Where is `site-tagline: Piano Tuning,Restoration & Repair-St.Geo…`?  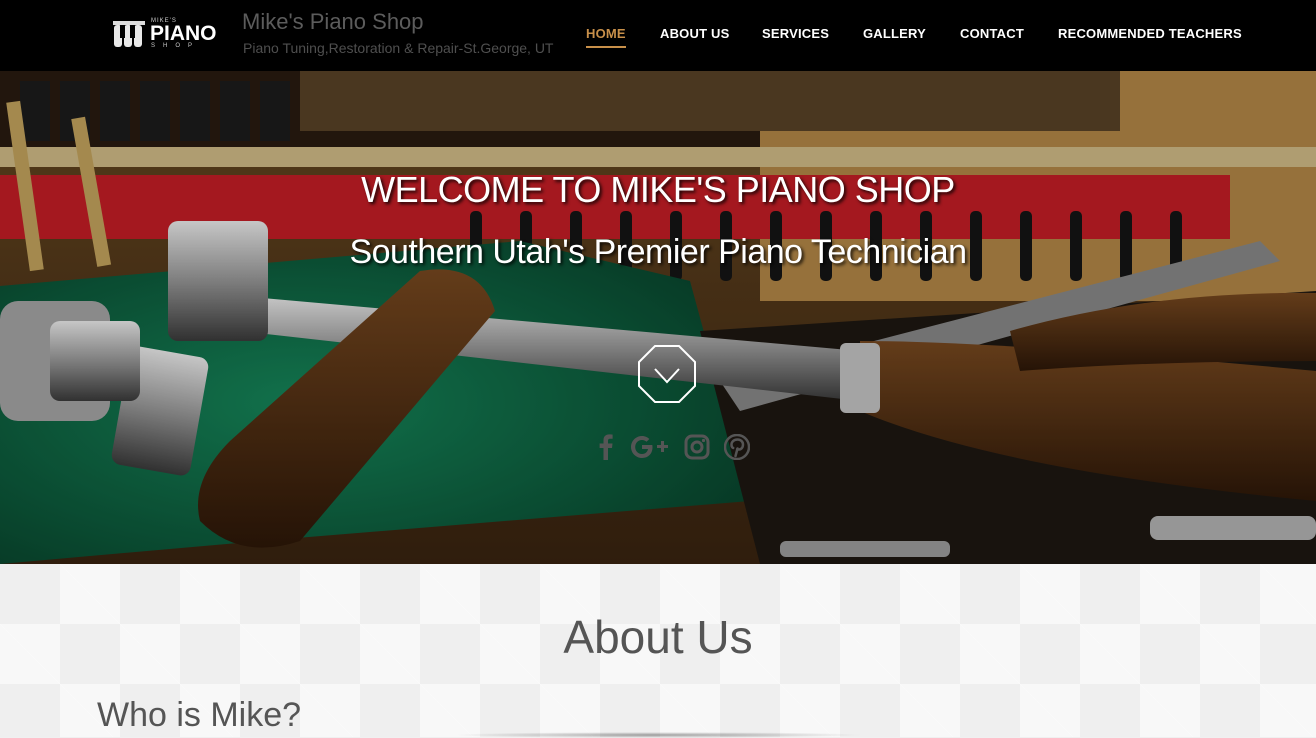
site-tagline: Piano Tuning,Restoration & Repair-St.Geo… is located at coordinates (398, 48).